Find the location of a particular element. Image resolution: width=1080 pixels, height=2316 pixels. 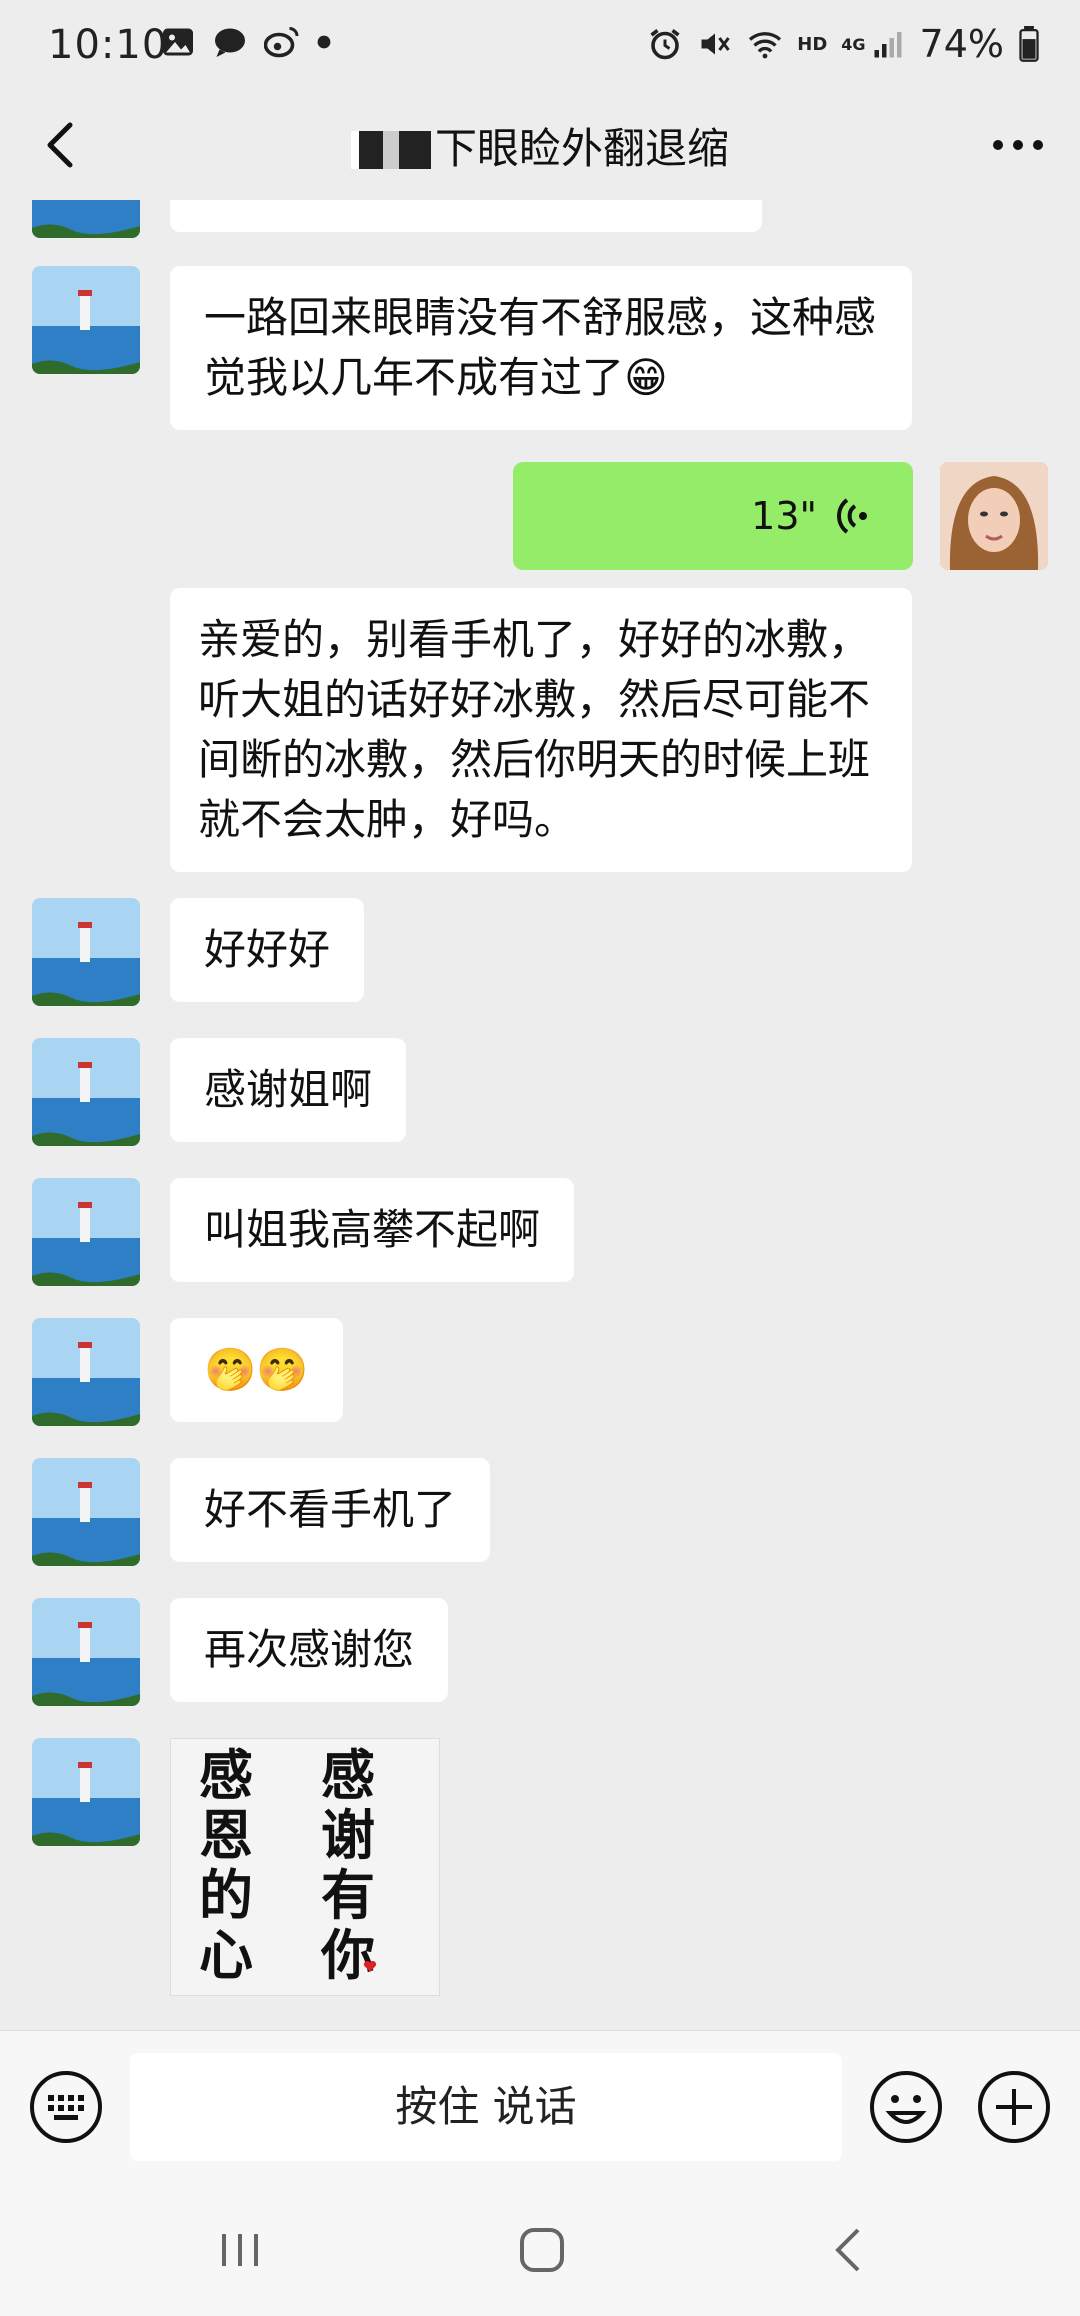

user-portrait-icon is located at coordinates (994, 516).